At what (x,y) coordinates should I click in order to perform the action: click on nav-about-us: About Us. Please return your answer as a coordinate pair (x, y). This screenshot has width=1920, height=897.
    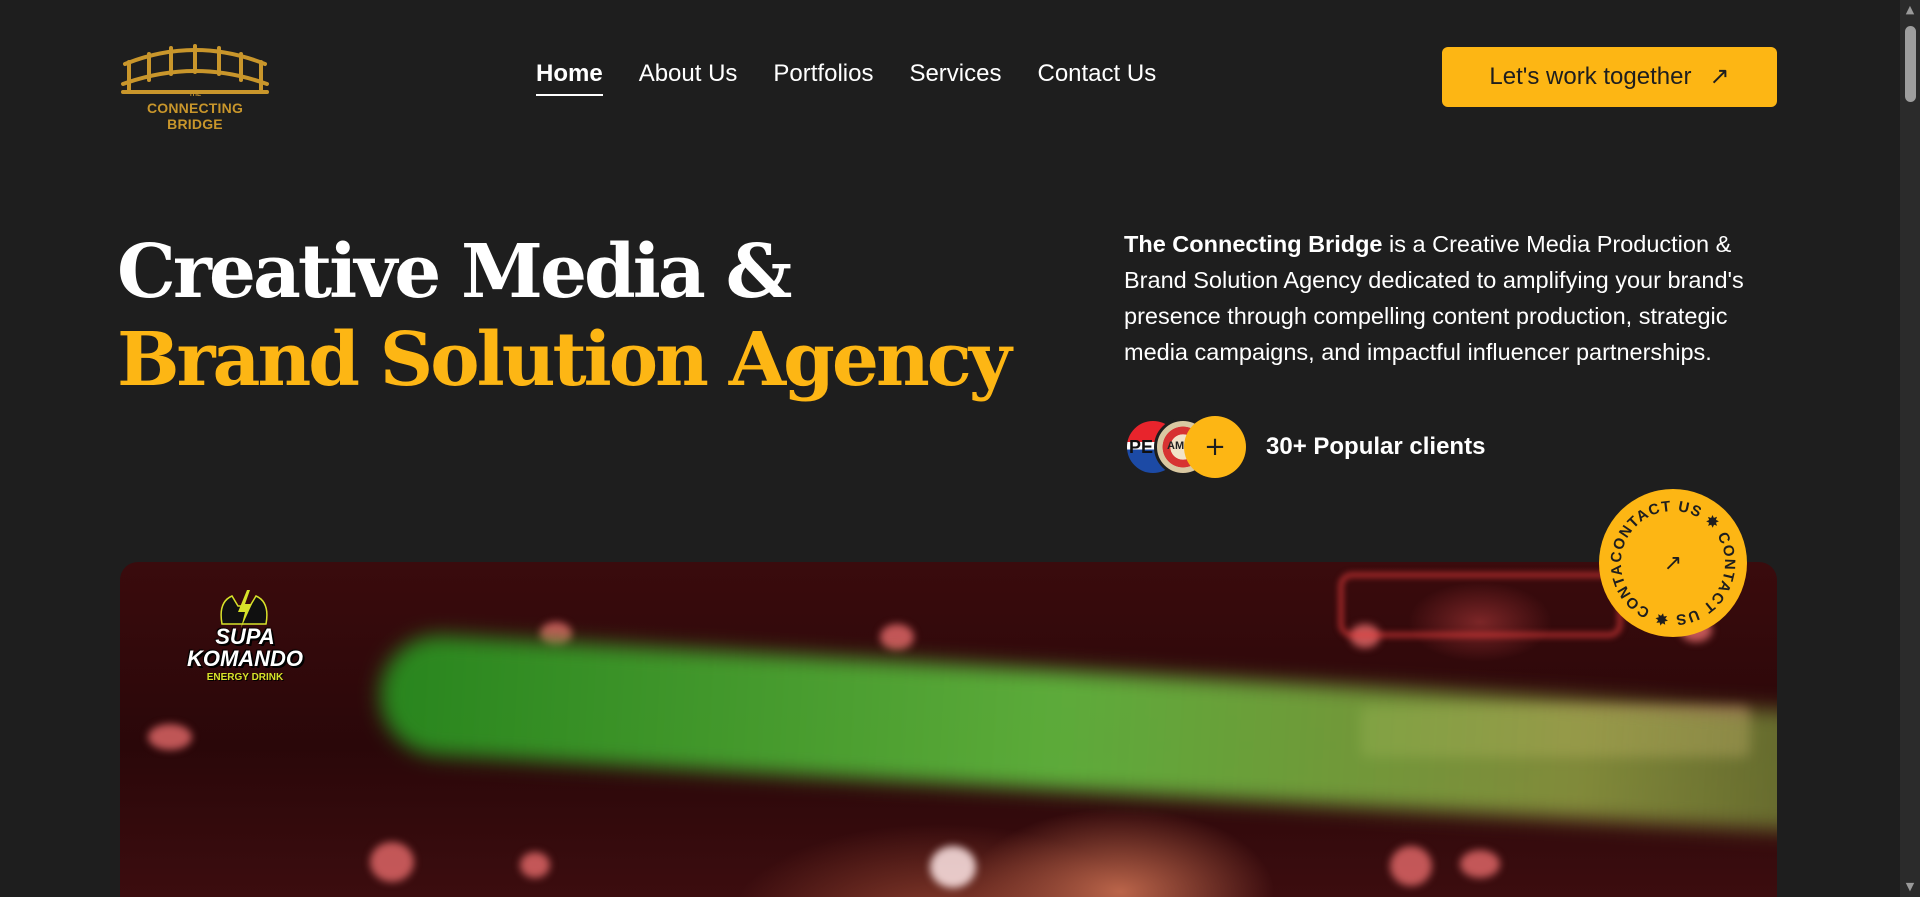
    Looking at the image, I should click on (688, 78).